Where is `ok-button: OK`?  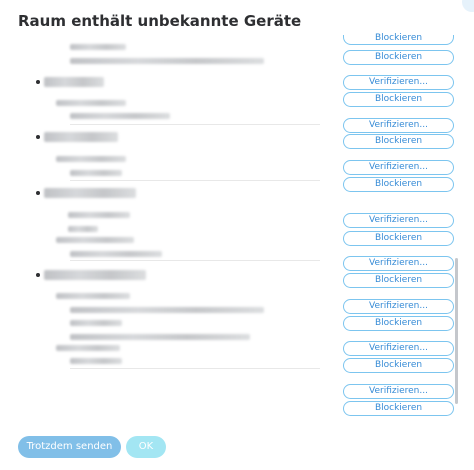 ok-button: OK is located at coordinates (146, 447).